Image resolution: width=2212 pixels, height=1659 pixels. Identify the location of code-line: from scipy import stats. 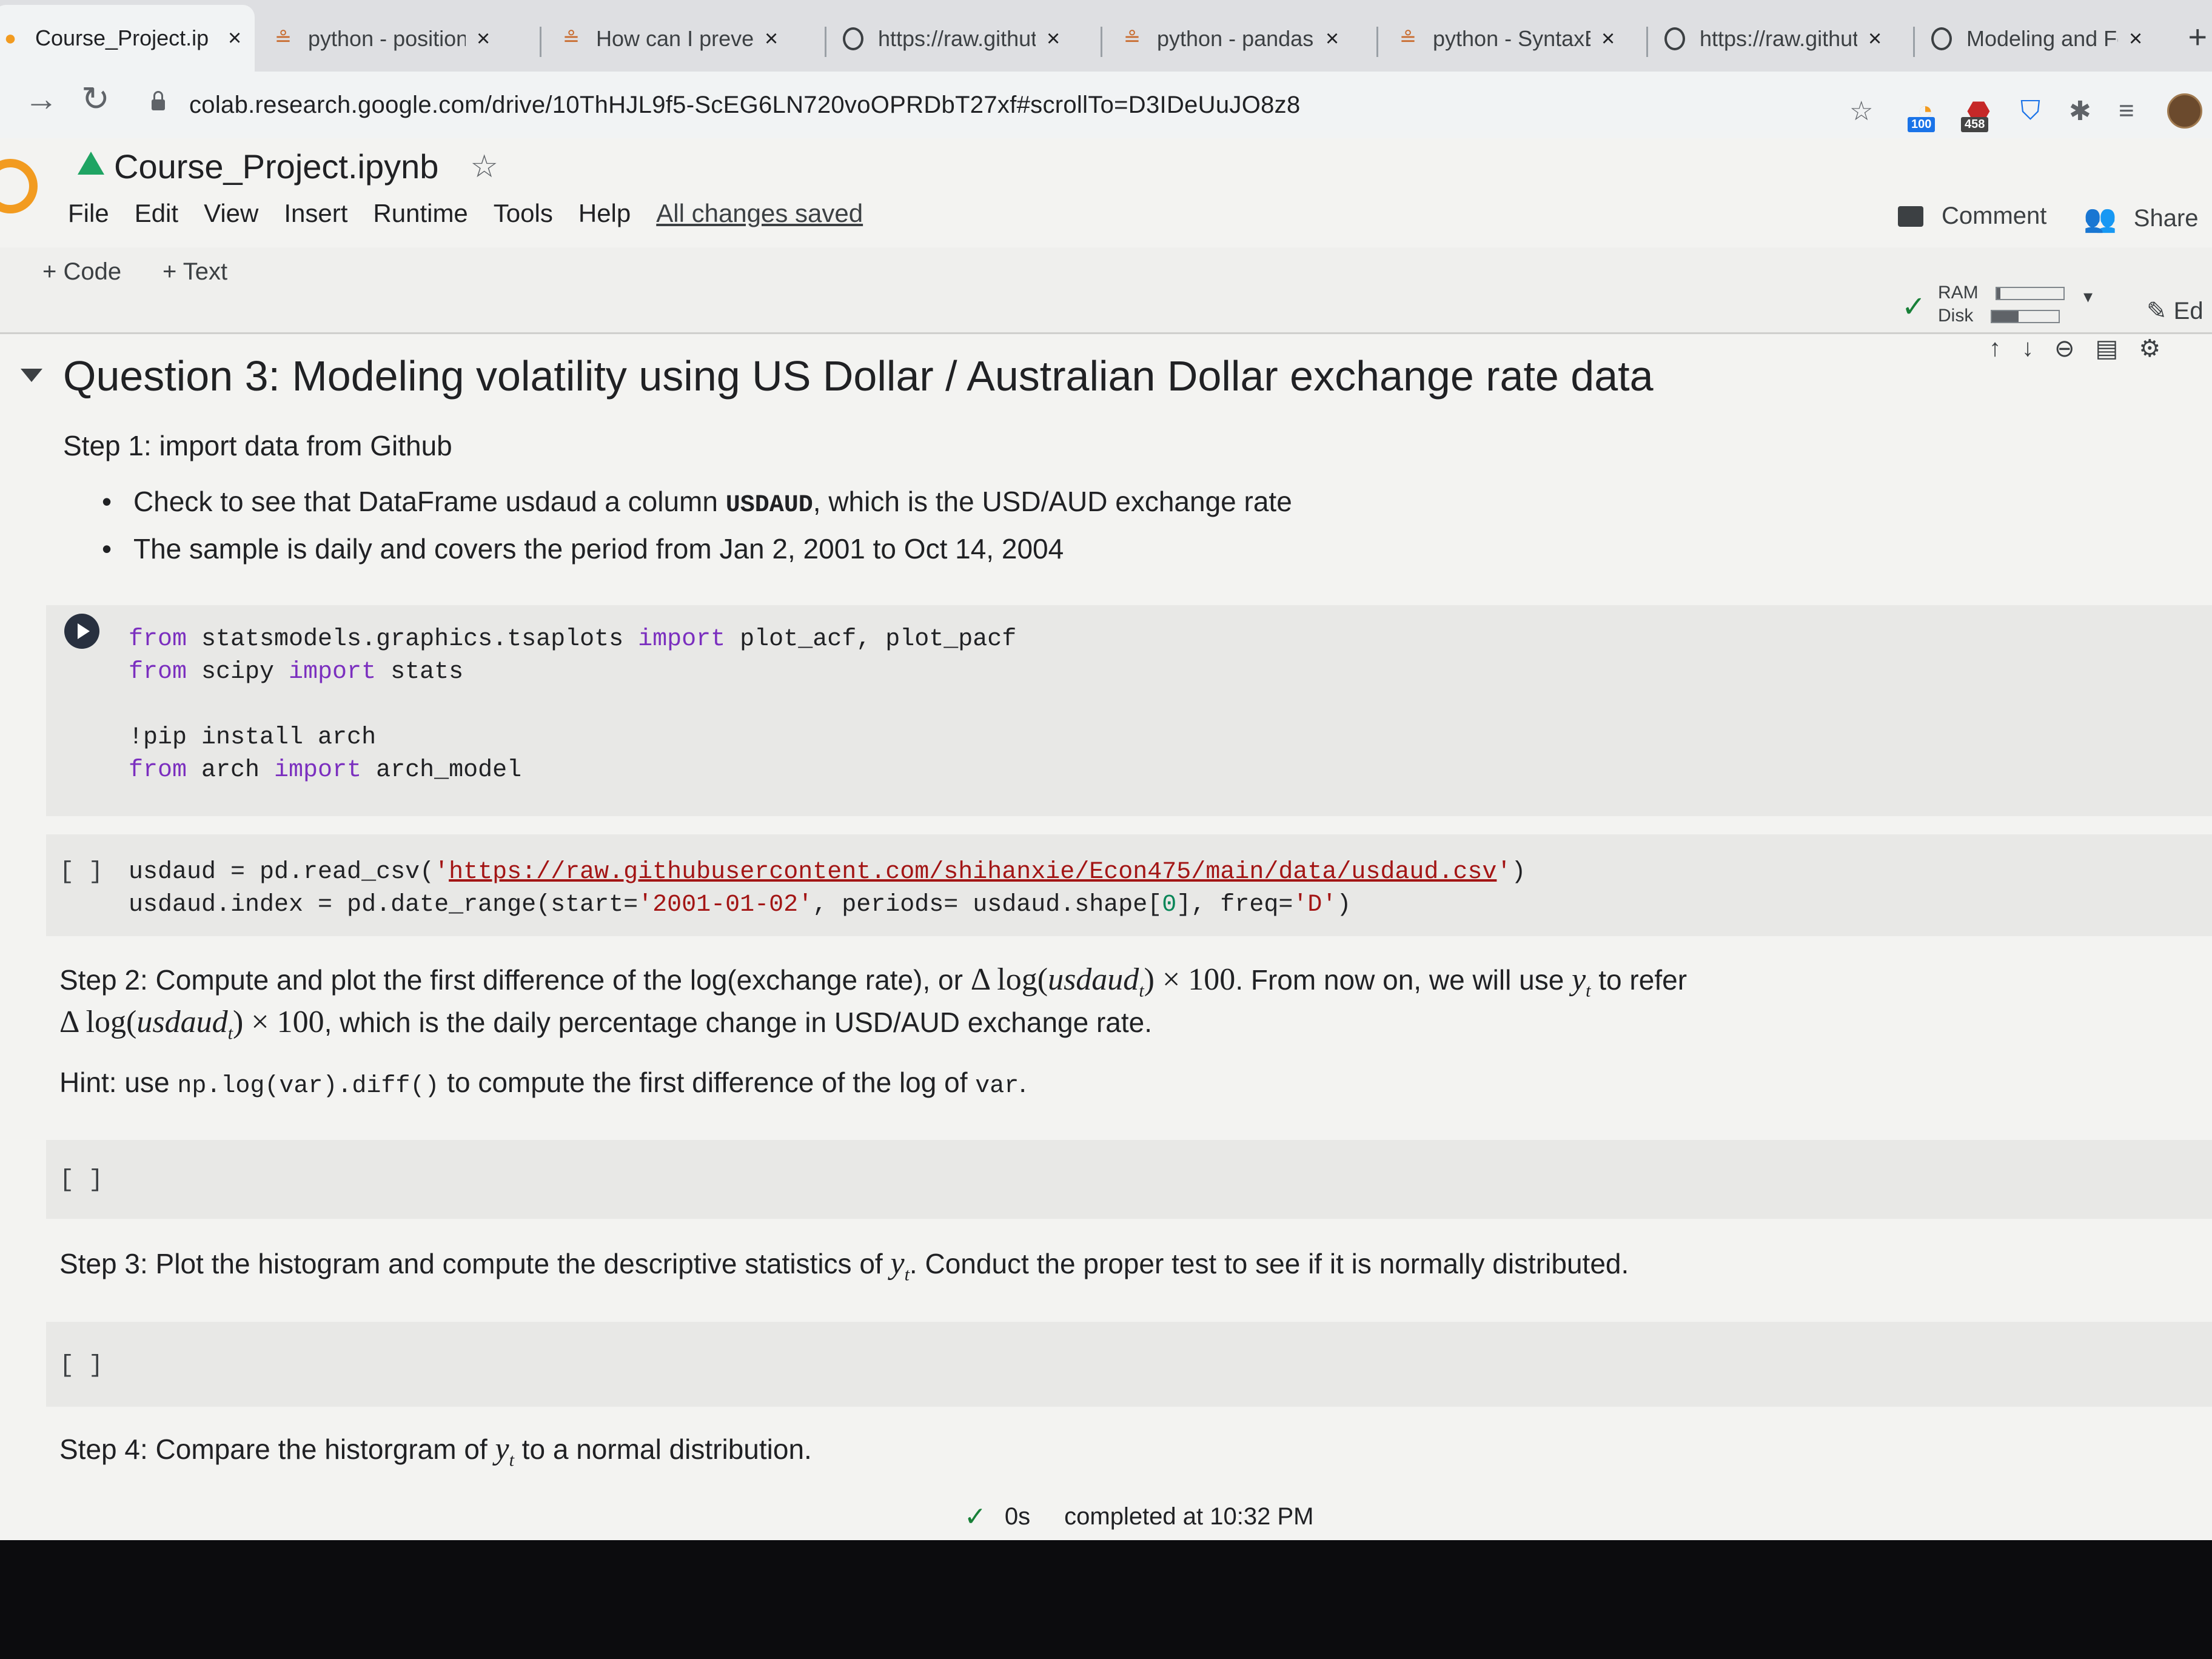
(296, 673).